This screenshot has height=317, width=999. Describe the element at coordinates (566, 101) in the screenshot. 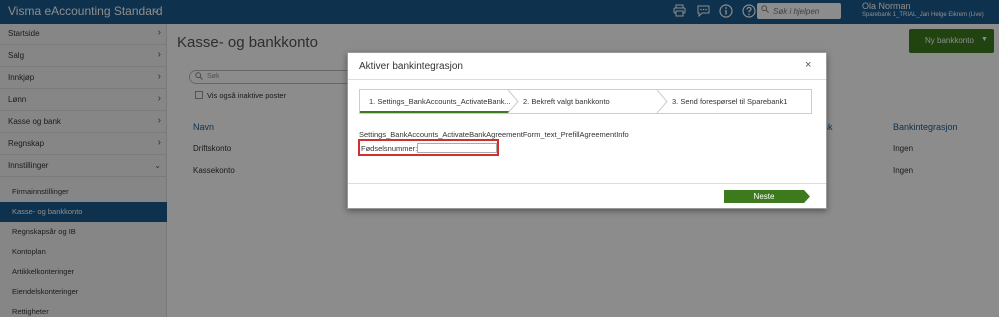

I see `wizard-step-label: 2. Bekreft valgt bankkonto` at that location.